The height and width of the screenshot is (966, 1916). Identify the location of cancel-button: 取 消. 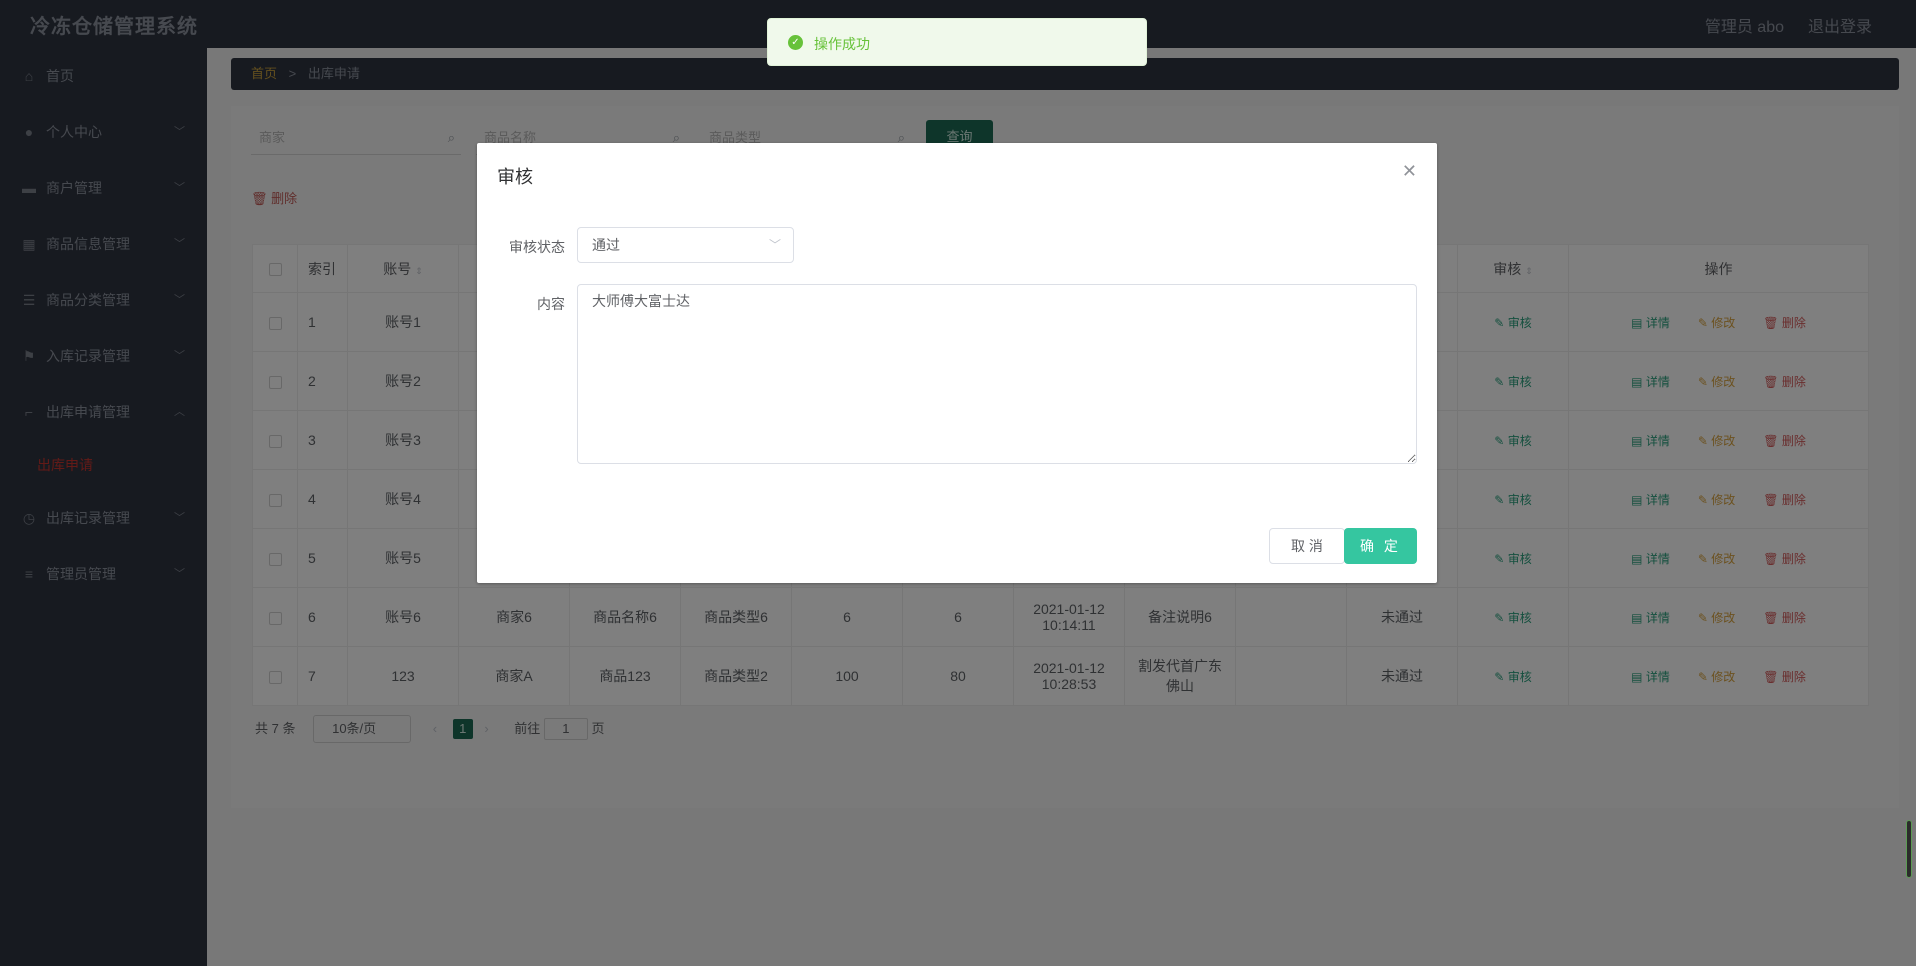
(1307, 546).